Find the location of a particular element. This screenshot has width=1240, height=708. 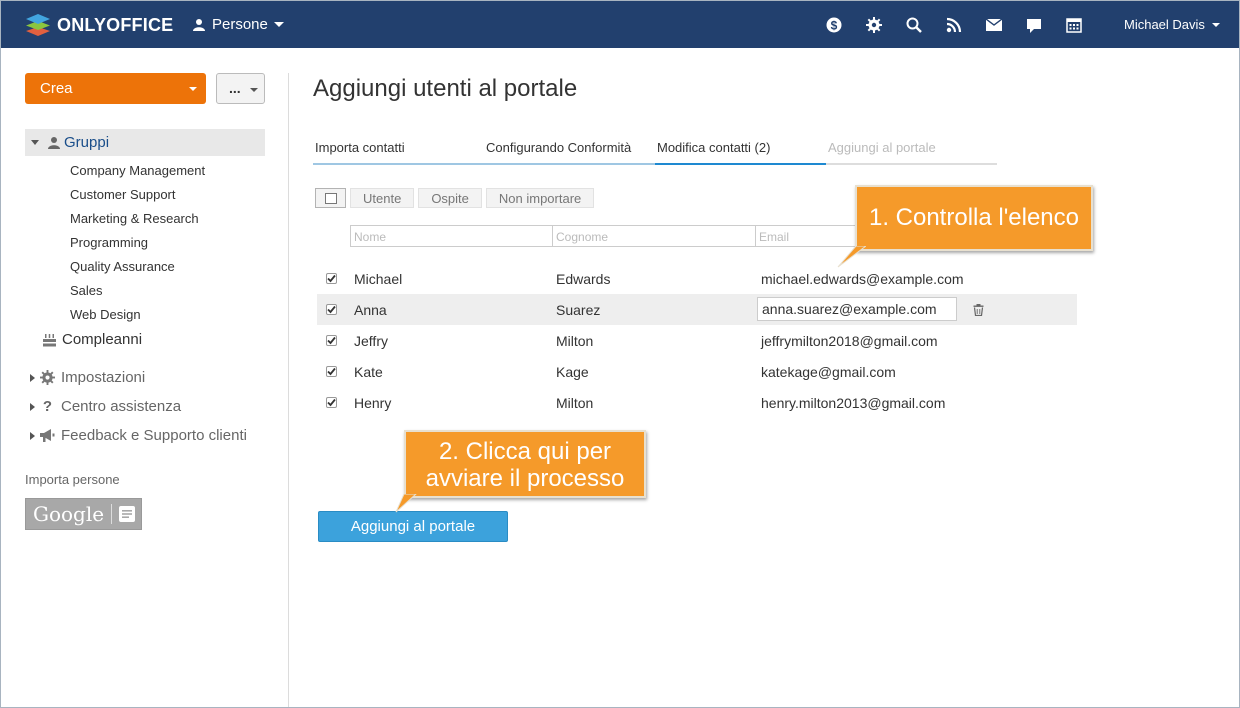

mail-icon is located at coordinates (994, 25).